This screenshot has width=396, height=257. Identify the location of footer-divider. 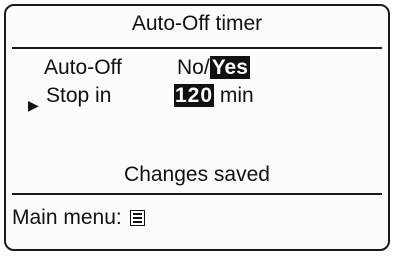
(197, 194).